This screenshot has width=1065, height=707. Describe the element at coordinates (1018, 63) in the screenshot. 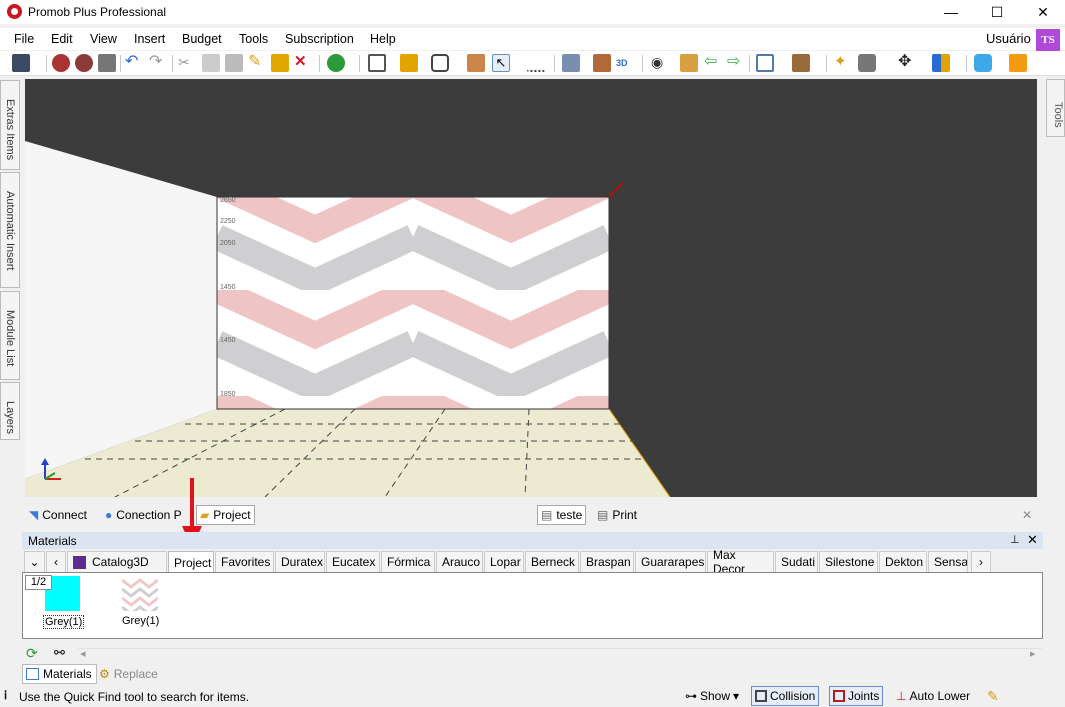

I see `profile-icon` at that location.